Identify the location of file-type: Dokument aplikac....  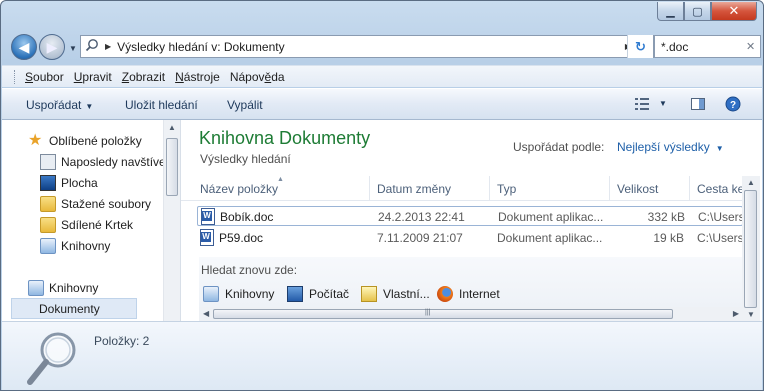
(550, 238).